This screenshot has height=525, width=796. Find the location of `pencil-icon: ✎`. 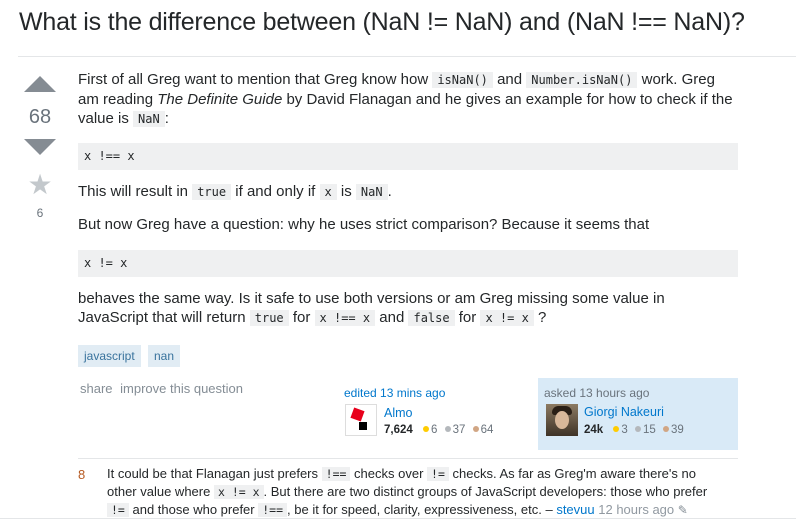

pencil-icon: ✎ is located at coordinates (683, 510).